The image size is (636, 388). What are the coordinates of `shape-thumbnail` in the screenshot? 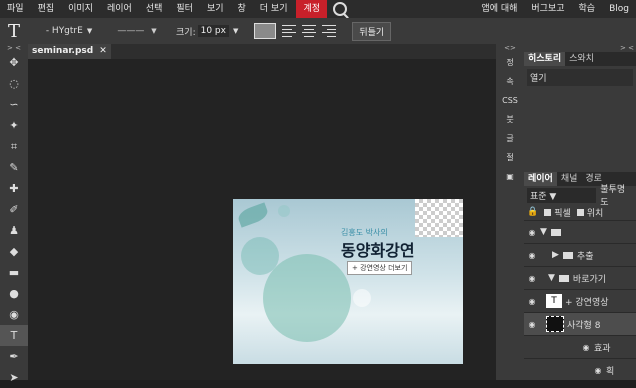 It's located at (555, 324).